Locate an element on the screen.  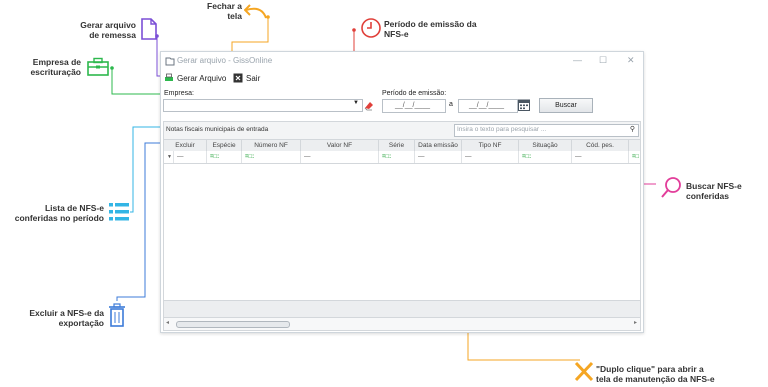
filter-icon: =□ is located at coordinates (636, 157).